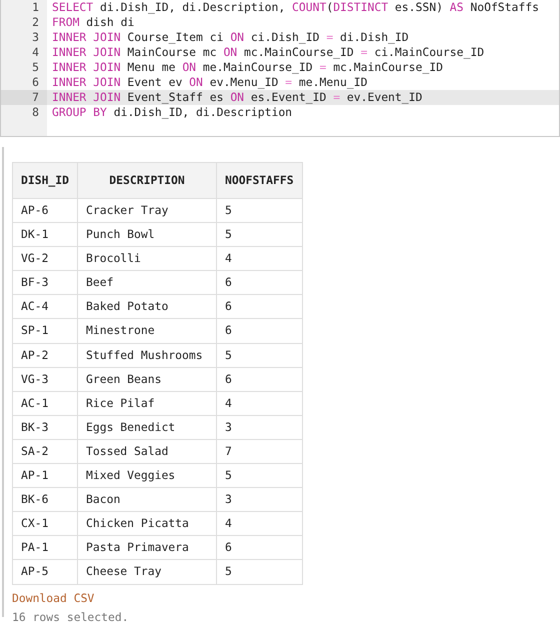 The width and height of the screenshot is (560, 625). What do you see at coordinates (147, 403) in the screenshot?
I see `table-cell: Rice Pilaf` at bounding box center [147, 403].